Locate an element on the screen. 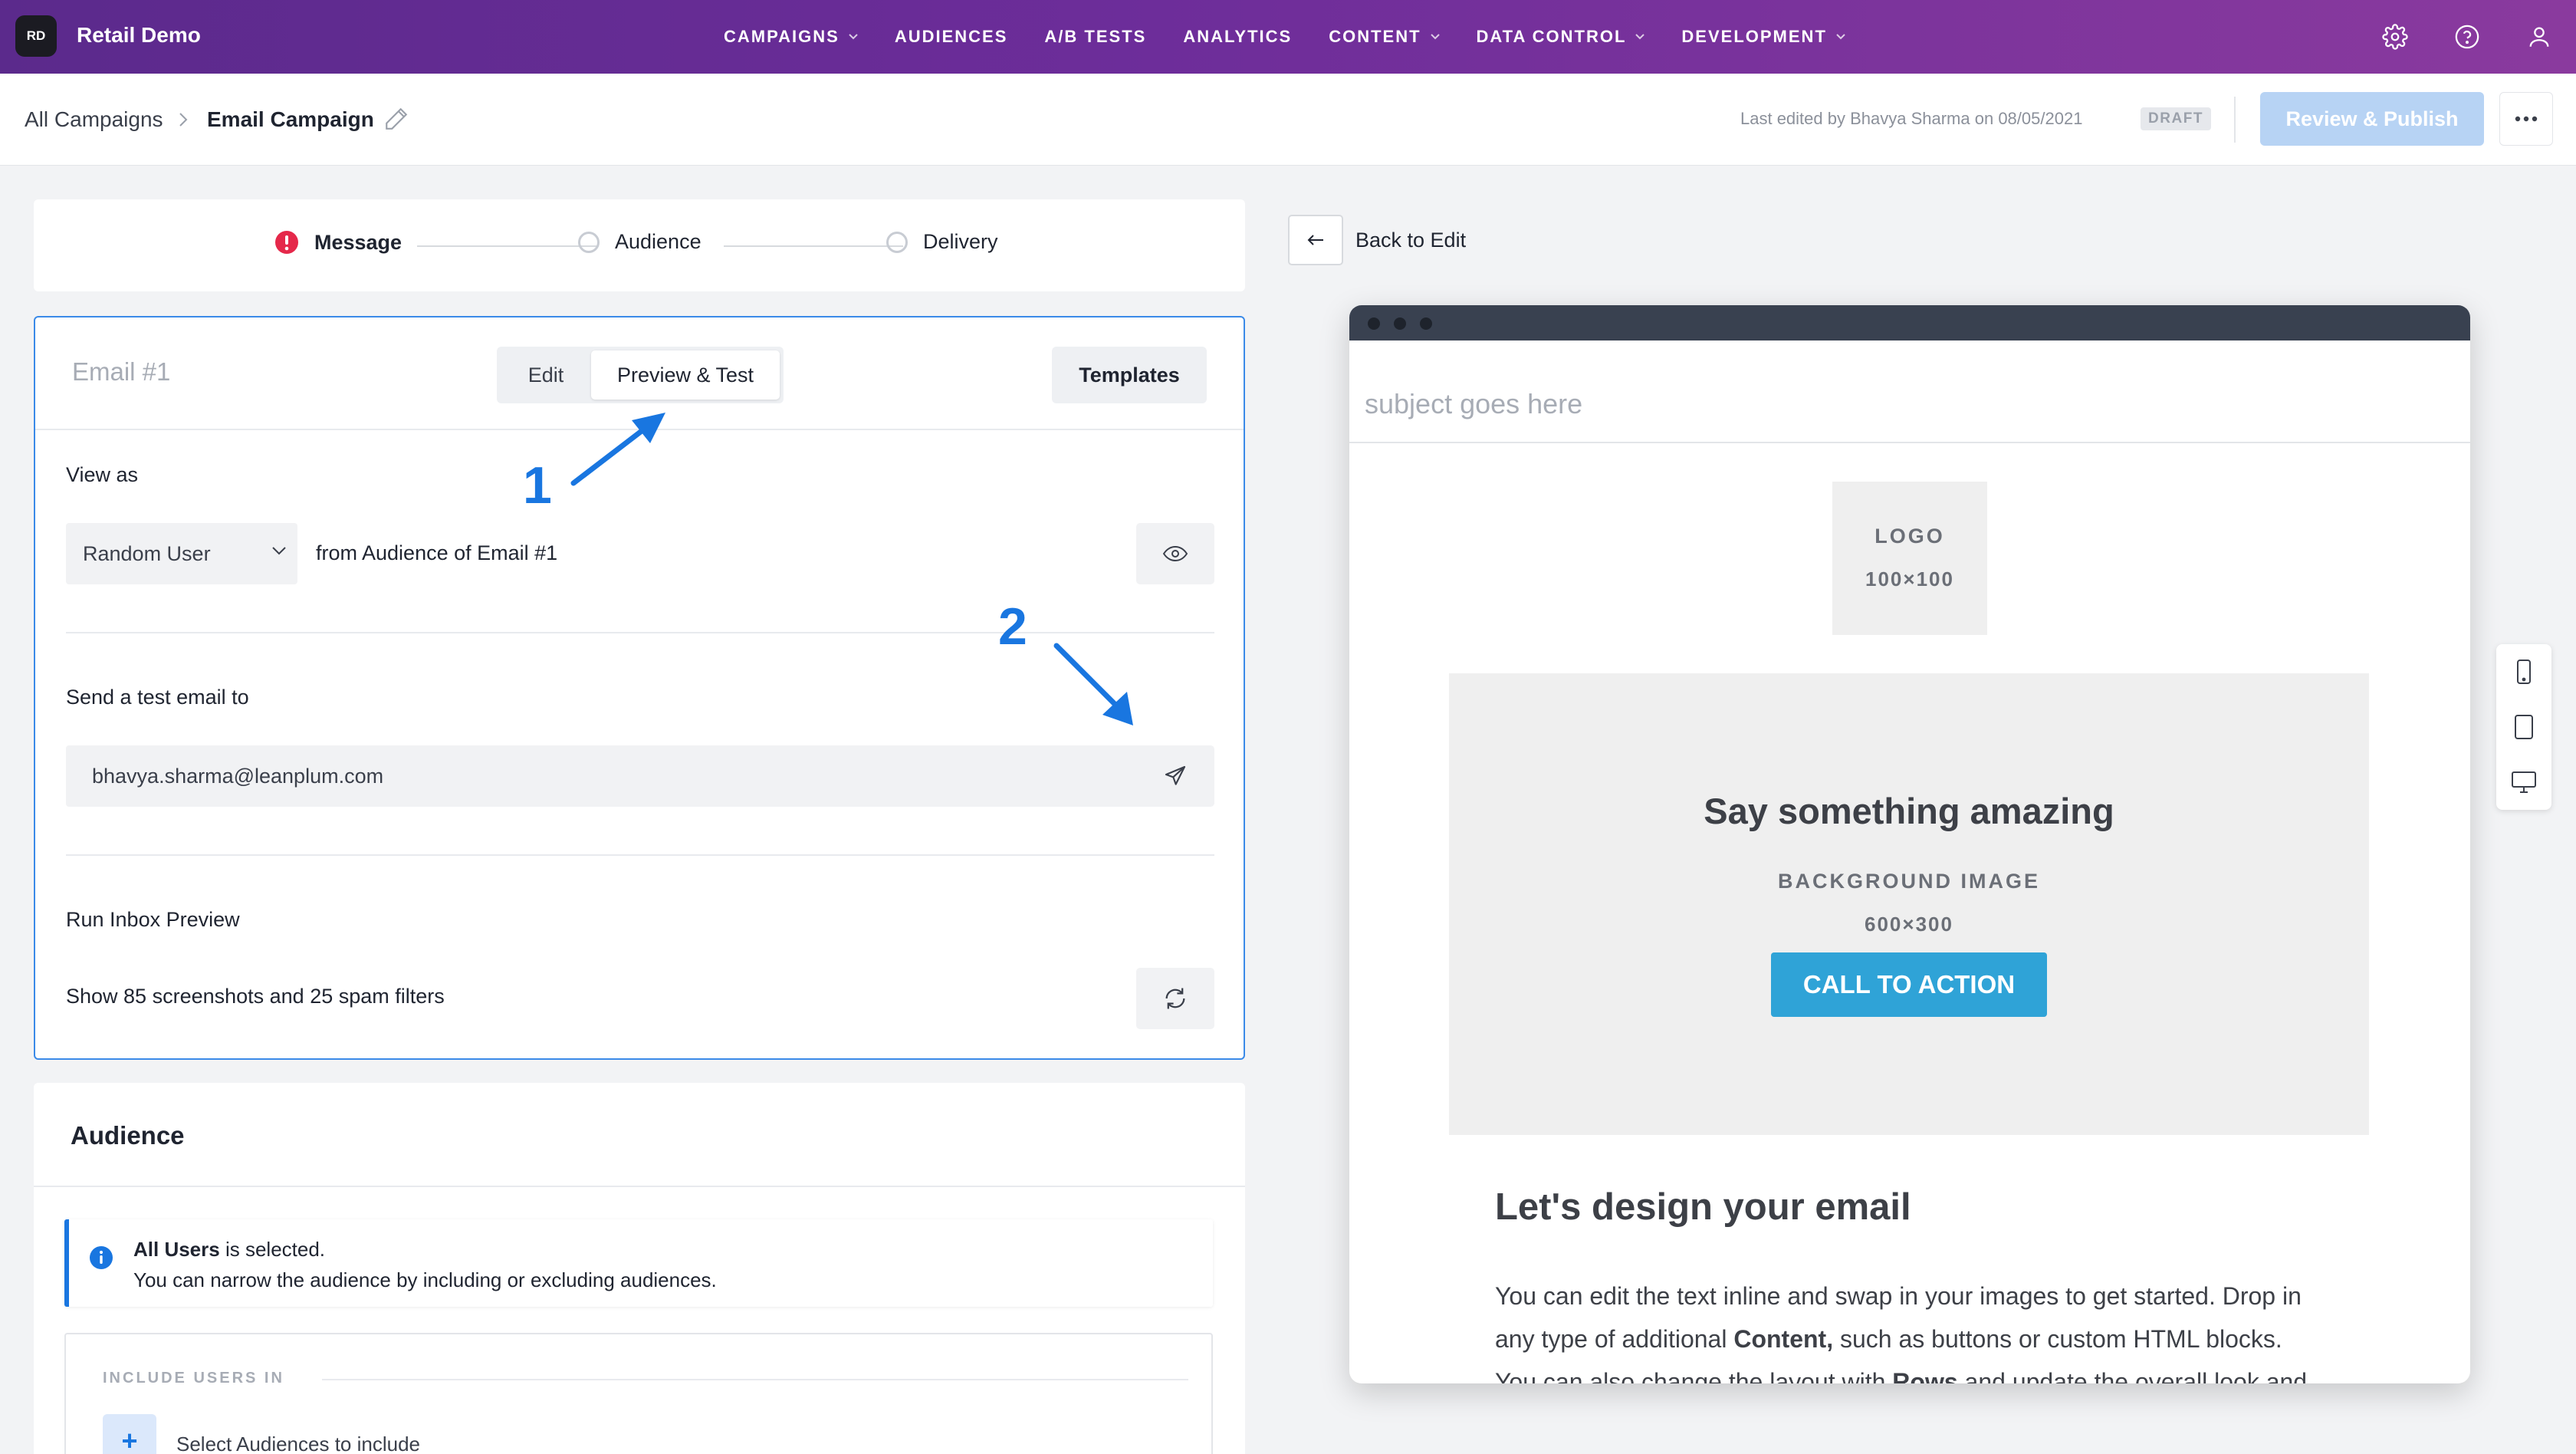 This screenshot has width=2576, height=1454. nav-label: CAMPAIGNS is located at coordinates (782, 36).